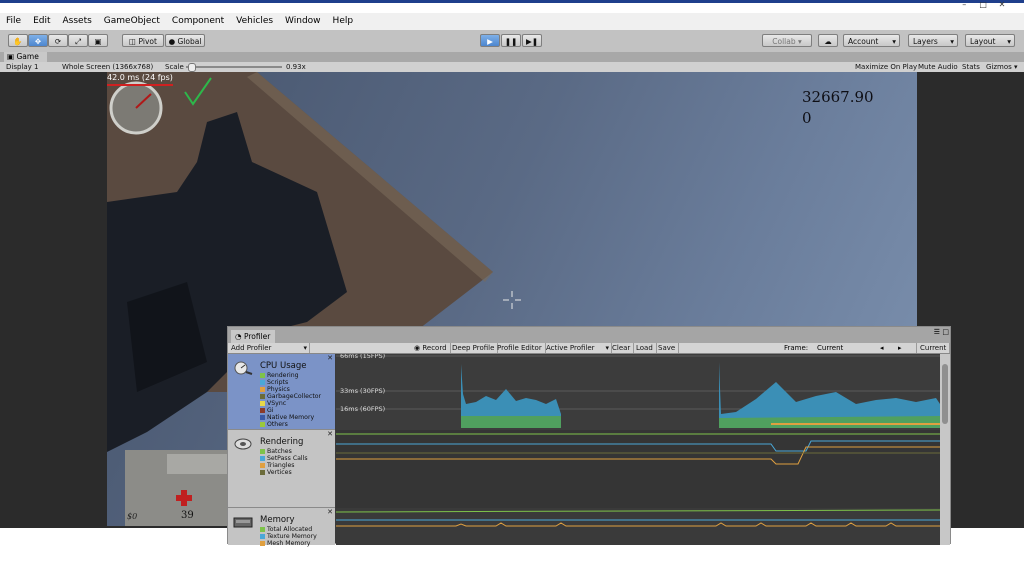 The width and height of the screenshot is (1024, 576). What do you see at coordinates (77, 21) in the screenshot?
I see `menu-assets: Assets` at bounding box center [77, 21].